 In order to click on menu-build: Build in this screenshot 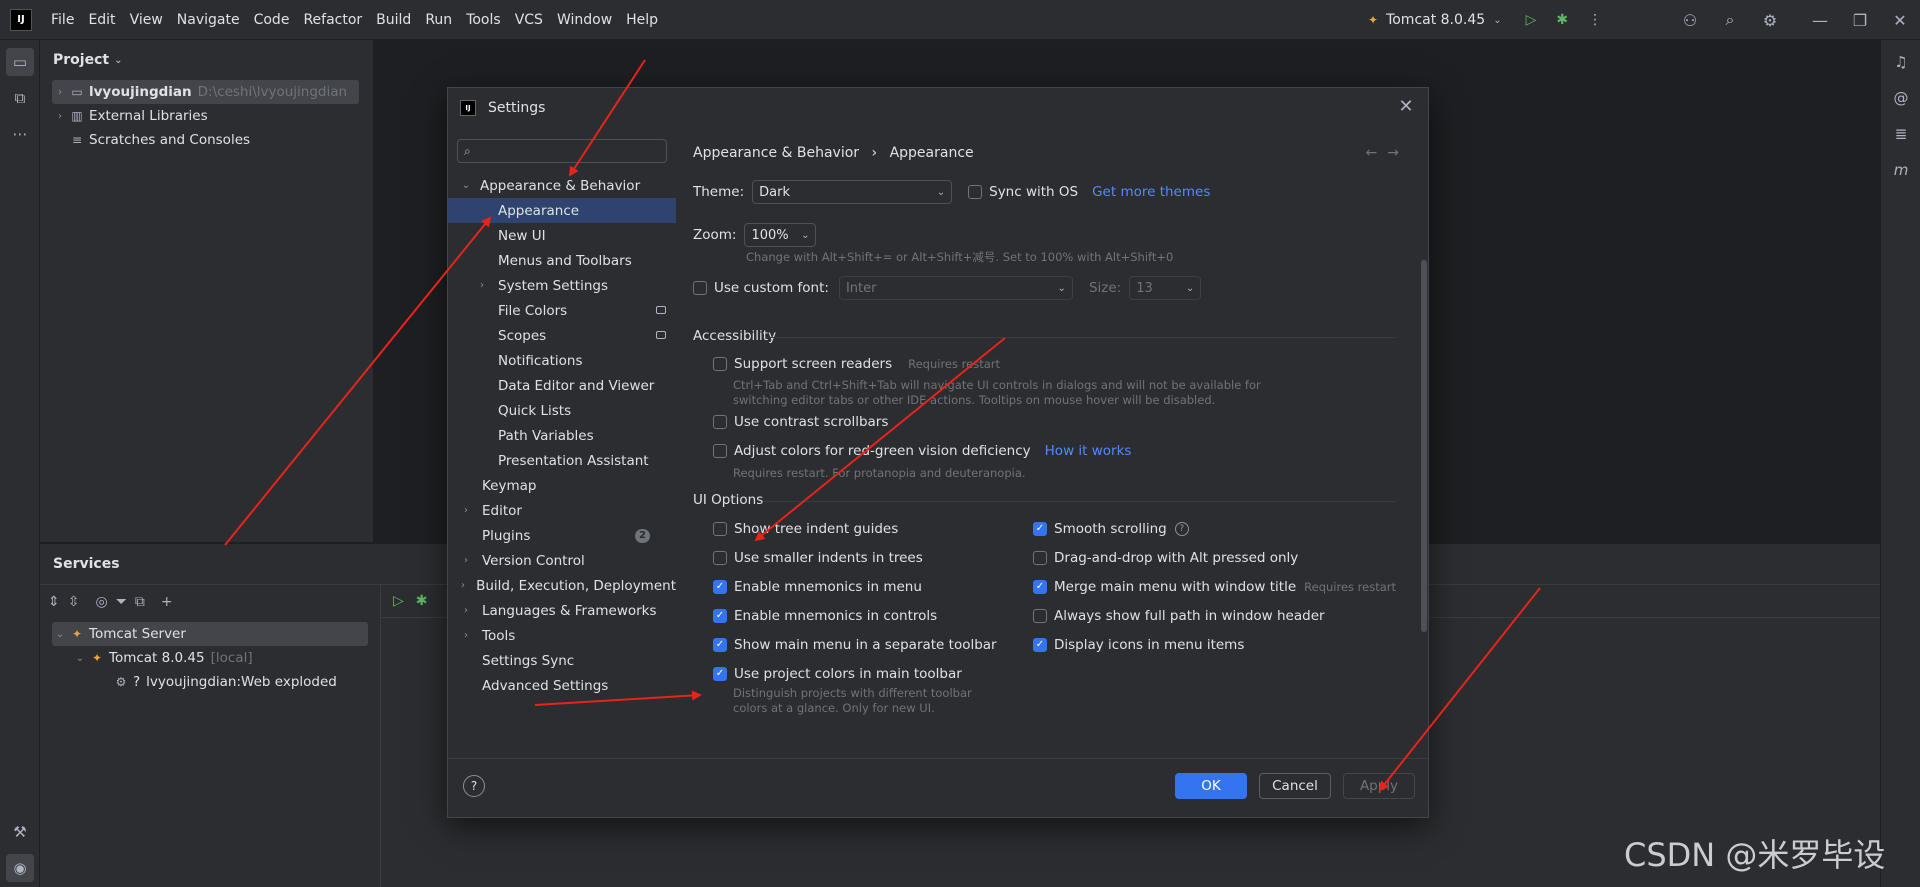, I will do `click(393, 20)`.